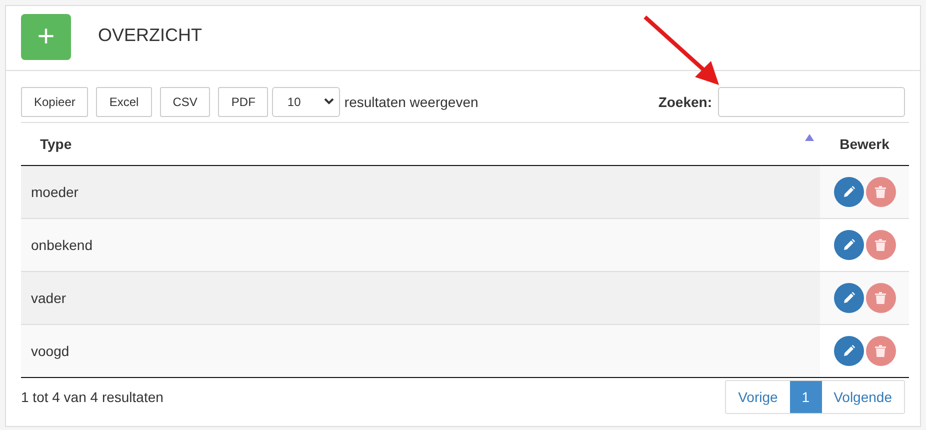 The width and height of the screenshot is (926, 430). Describe the element at coordinates (150, 35) in the screenshot. I see `page-title: OVERZICHT` at that location.